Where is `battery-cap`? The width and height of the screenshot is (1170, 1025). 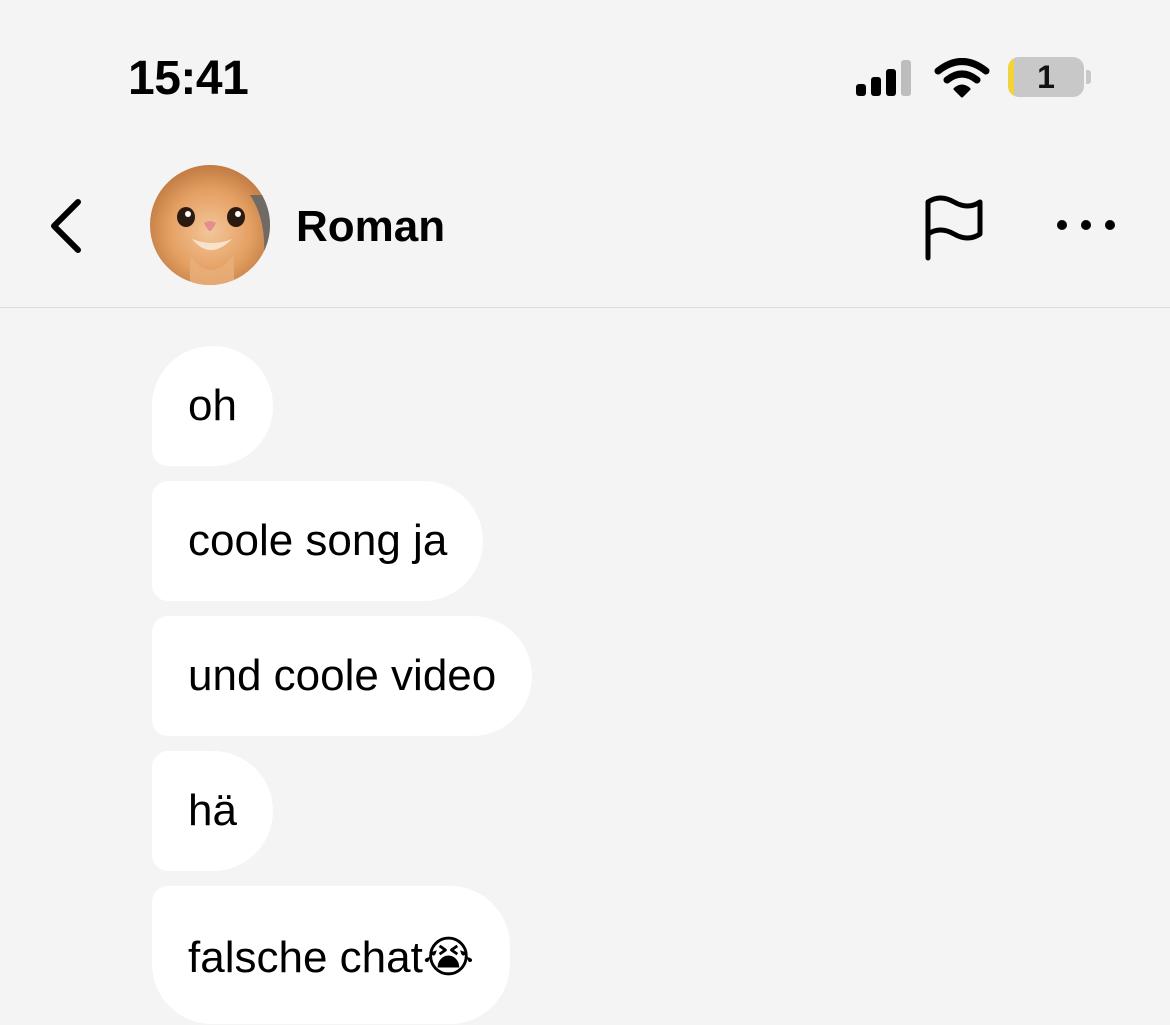 battery-cap is located at coordinates (1088, 77).